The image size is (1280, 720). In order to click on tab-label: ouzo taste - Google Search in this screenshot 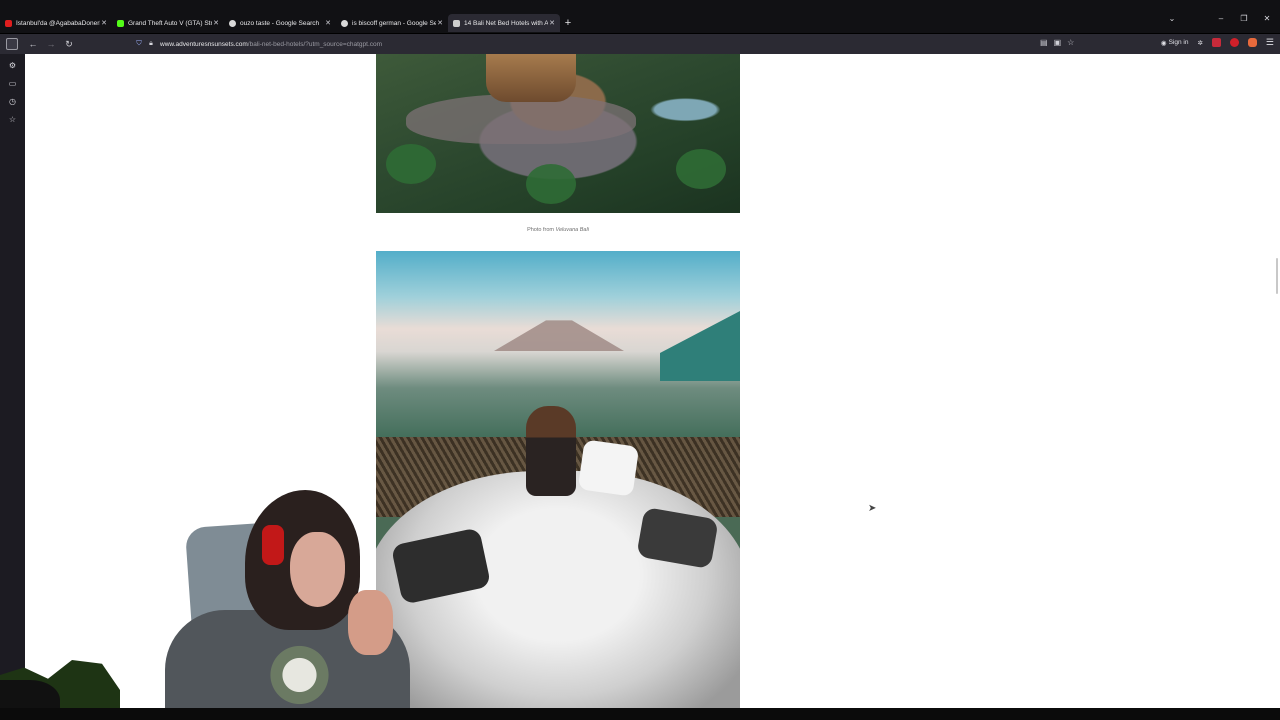, I will do `click(280, 23)`.